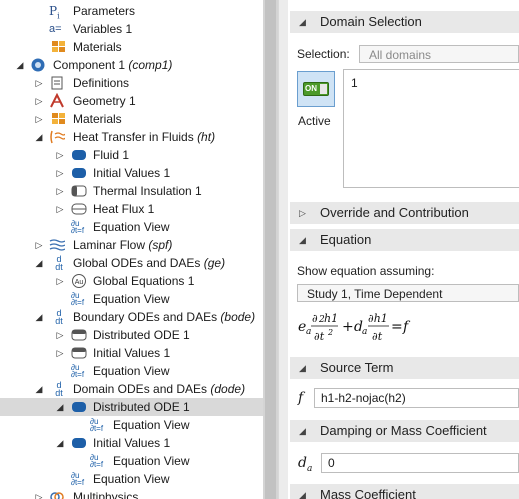 The image size is (519, 499). Describe the element at coordinates (364, 332) in the screenshot. I see `svg-text: a` at that location.